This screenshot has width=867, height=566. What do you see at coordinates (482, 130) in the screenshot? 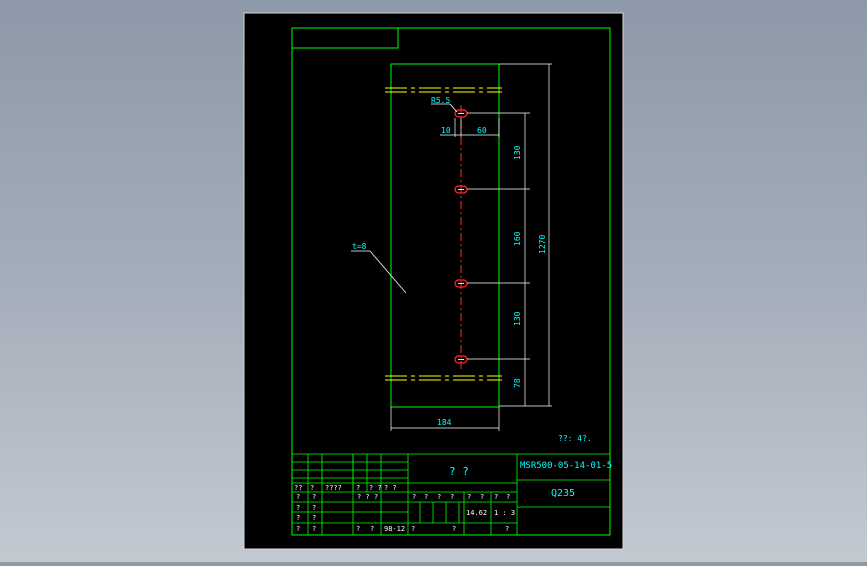
I see `dim-hole-to-edge: 60` at bounding box center [482, 130].